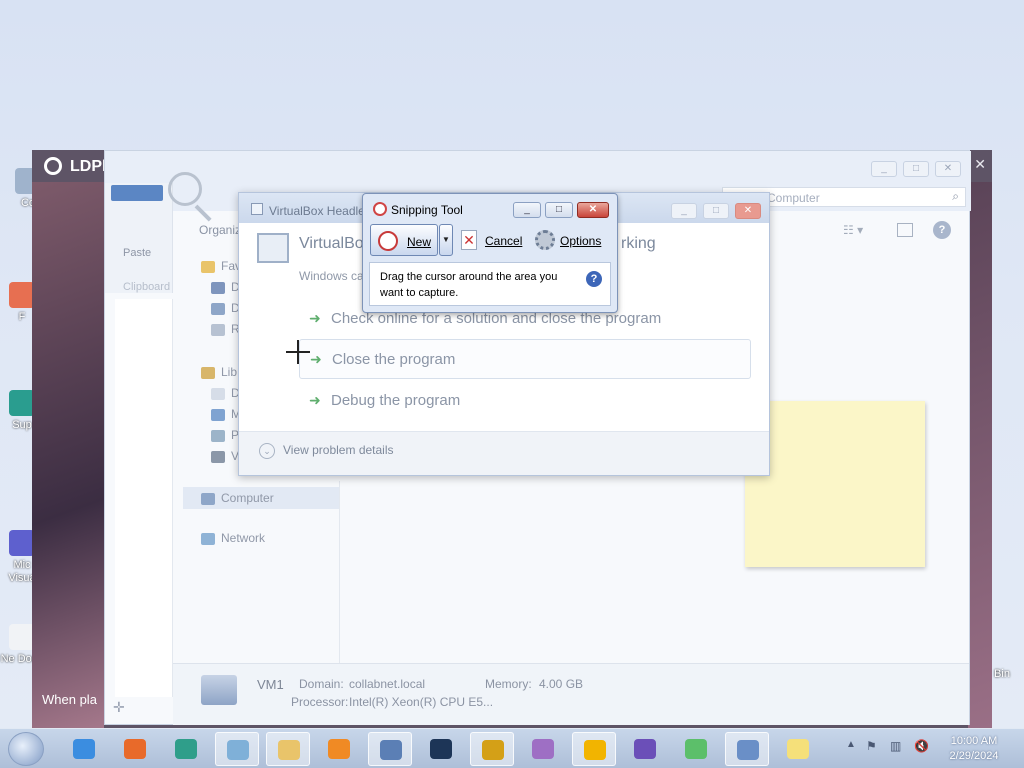  What do you see at coordinates (321, 684) in the screenshot?
I see `domain-label: Domain:` at bounding box center [321, 684].